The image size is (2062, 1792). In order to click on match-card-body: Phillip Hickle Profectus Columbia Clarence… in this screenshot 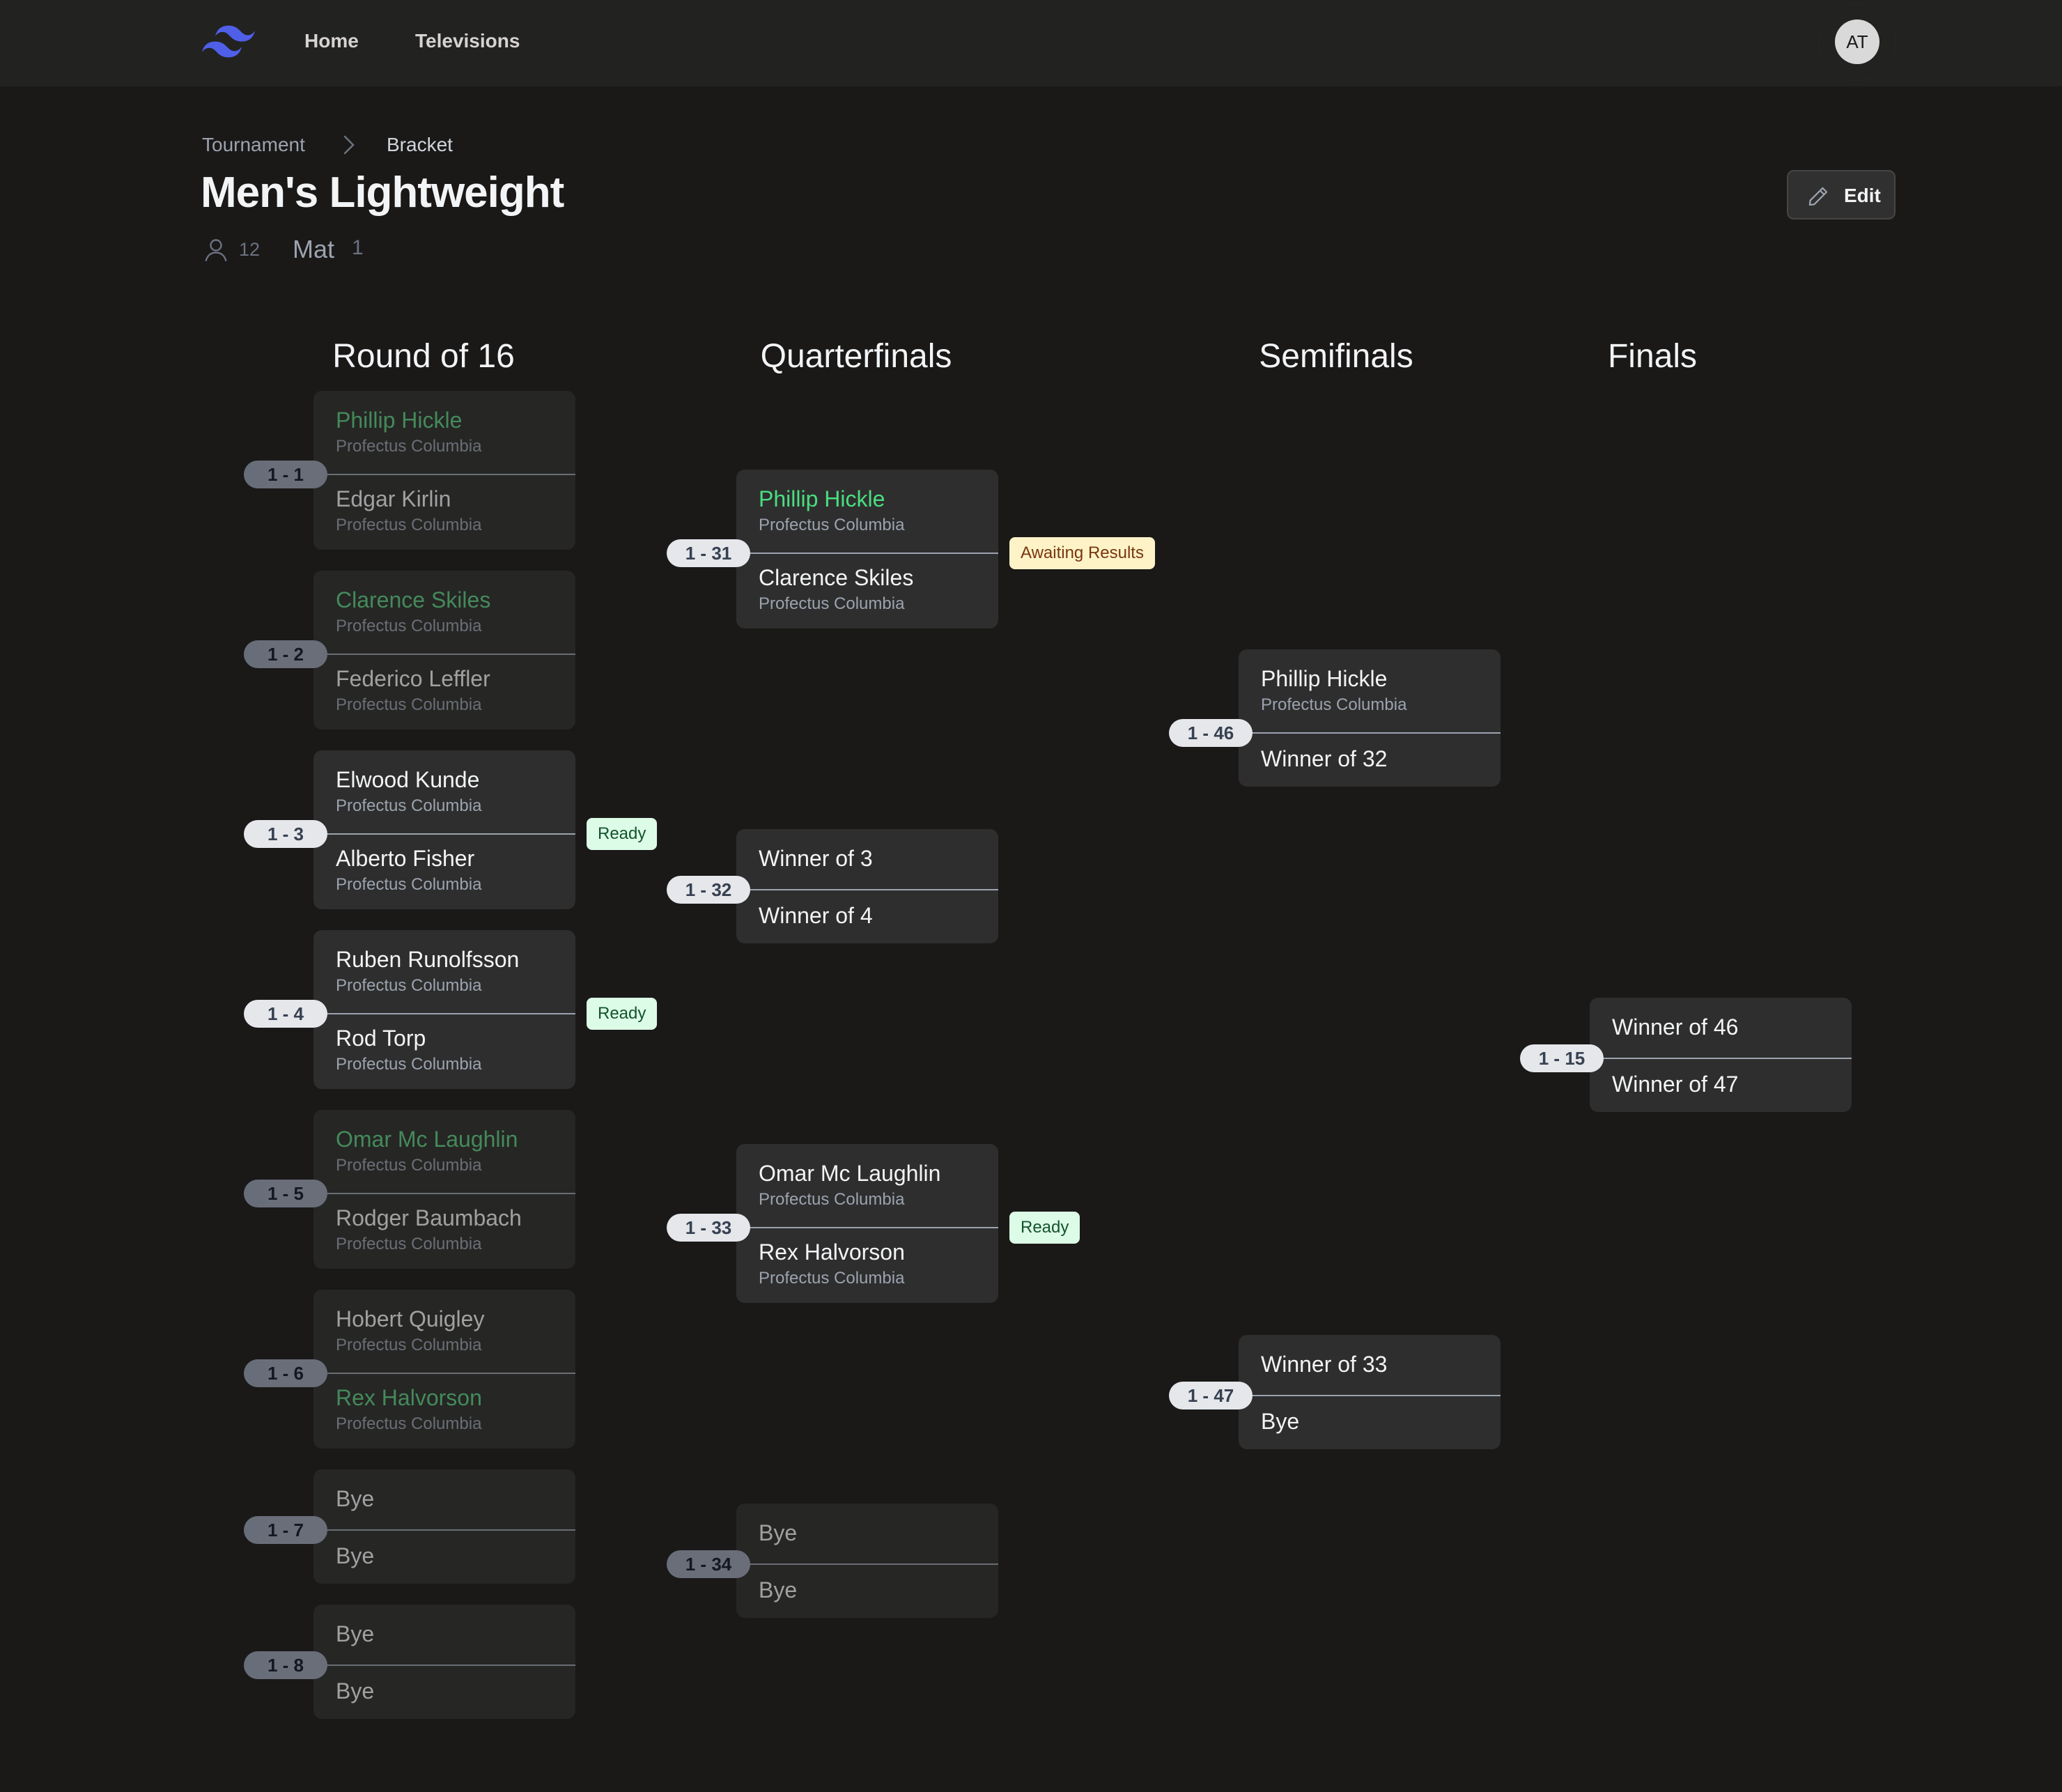, I will do `click(867, 549)`.